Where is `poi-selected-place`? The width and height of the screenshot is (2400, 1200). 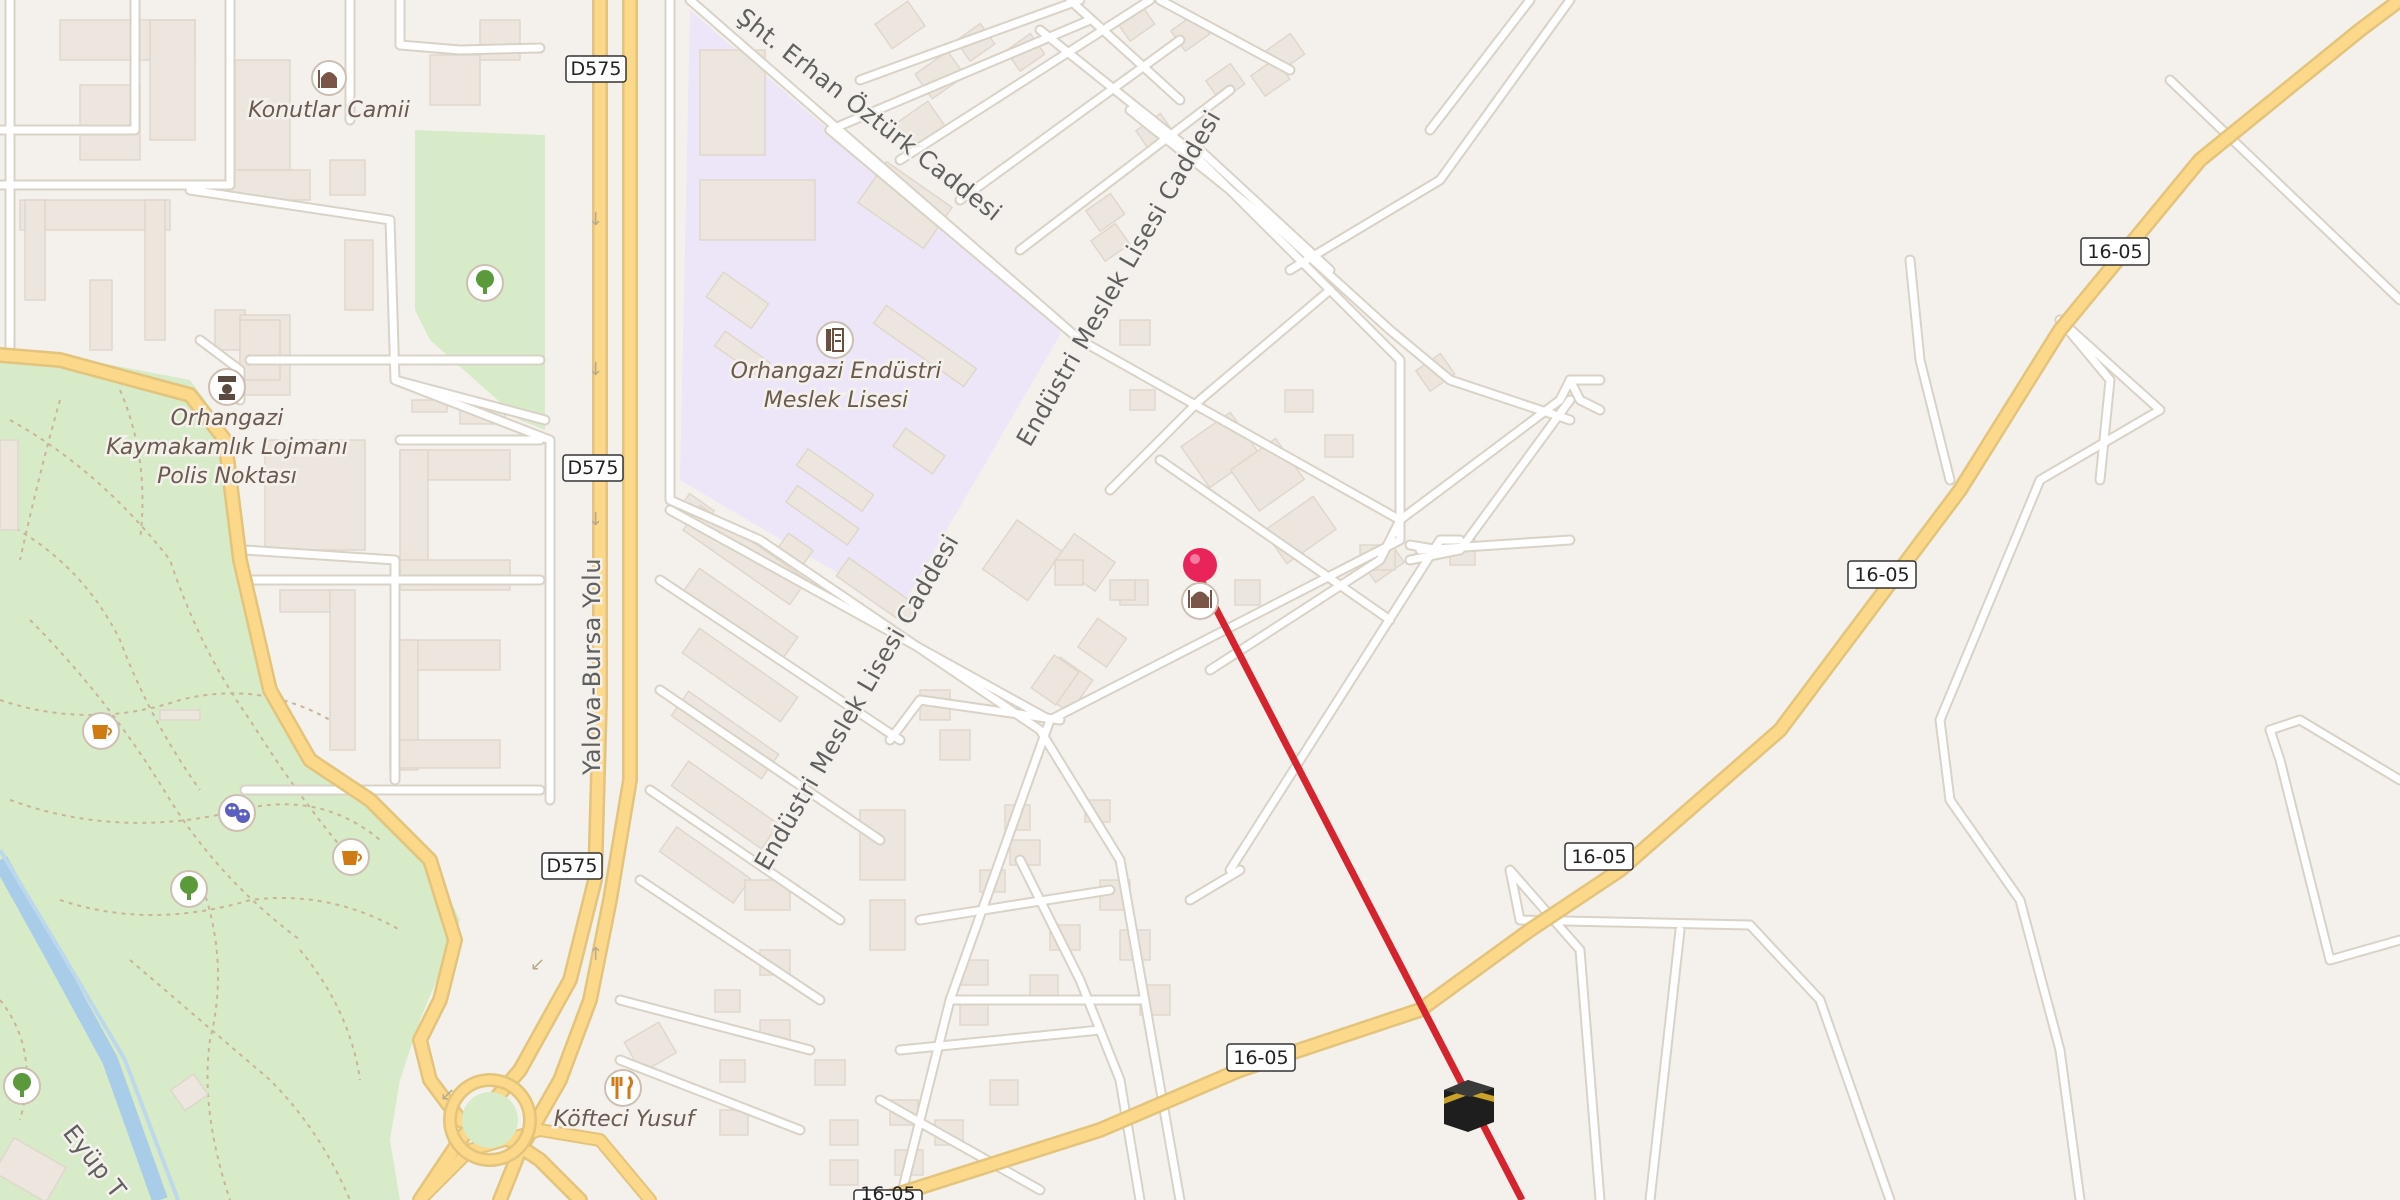 poi-selected-place is located at coordinates (1200, 601).